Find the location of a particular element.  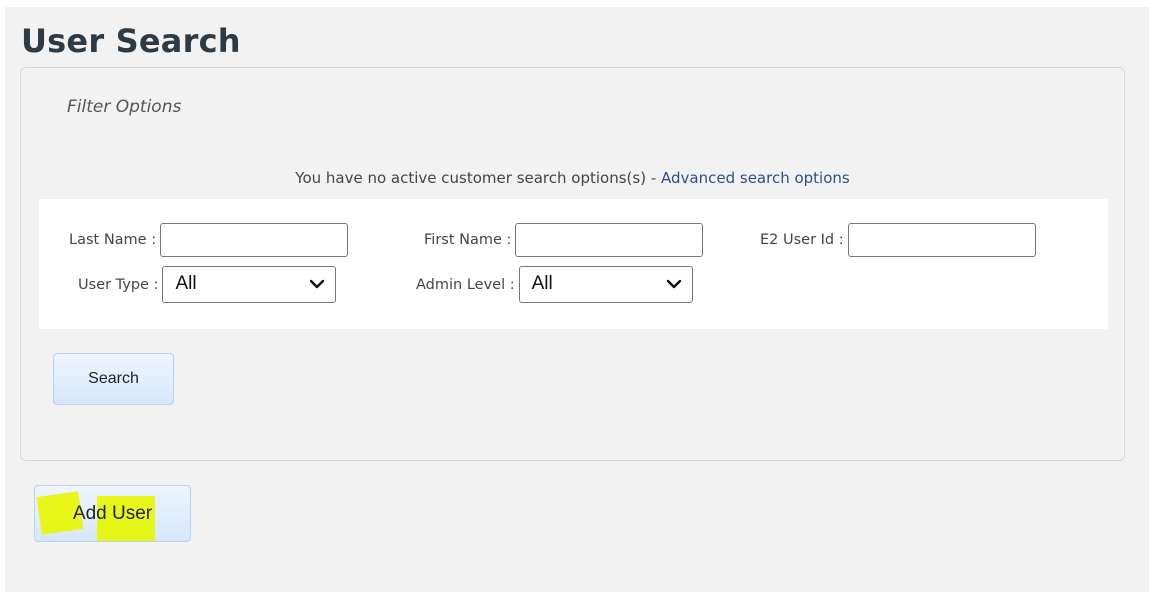

admin-level-select: All is located at coordinates (605, 284).